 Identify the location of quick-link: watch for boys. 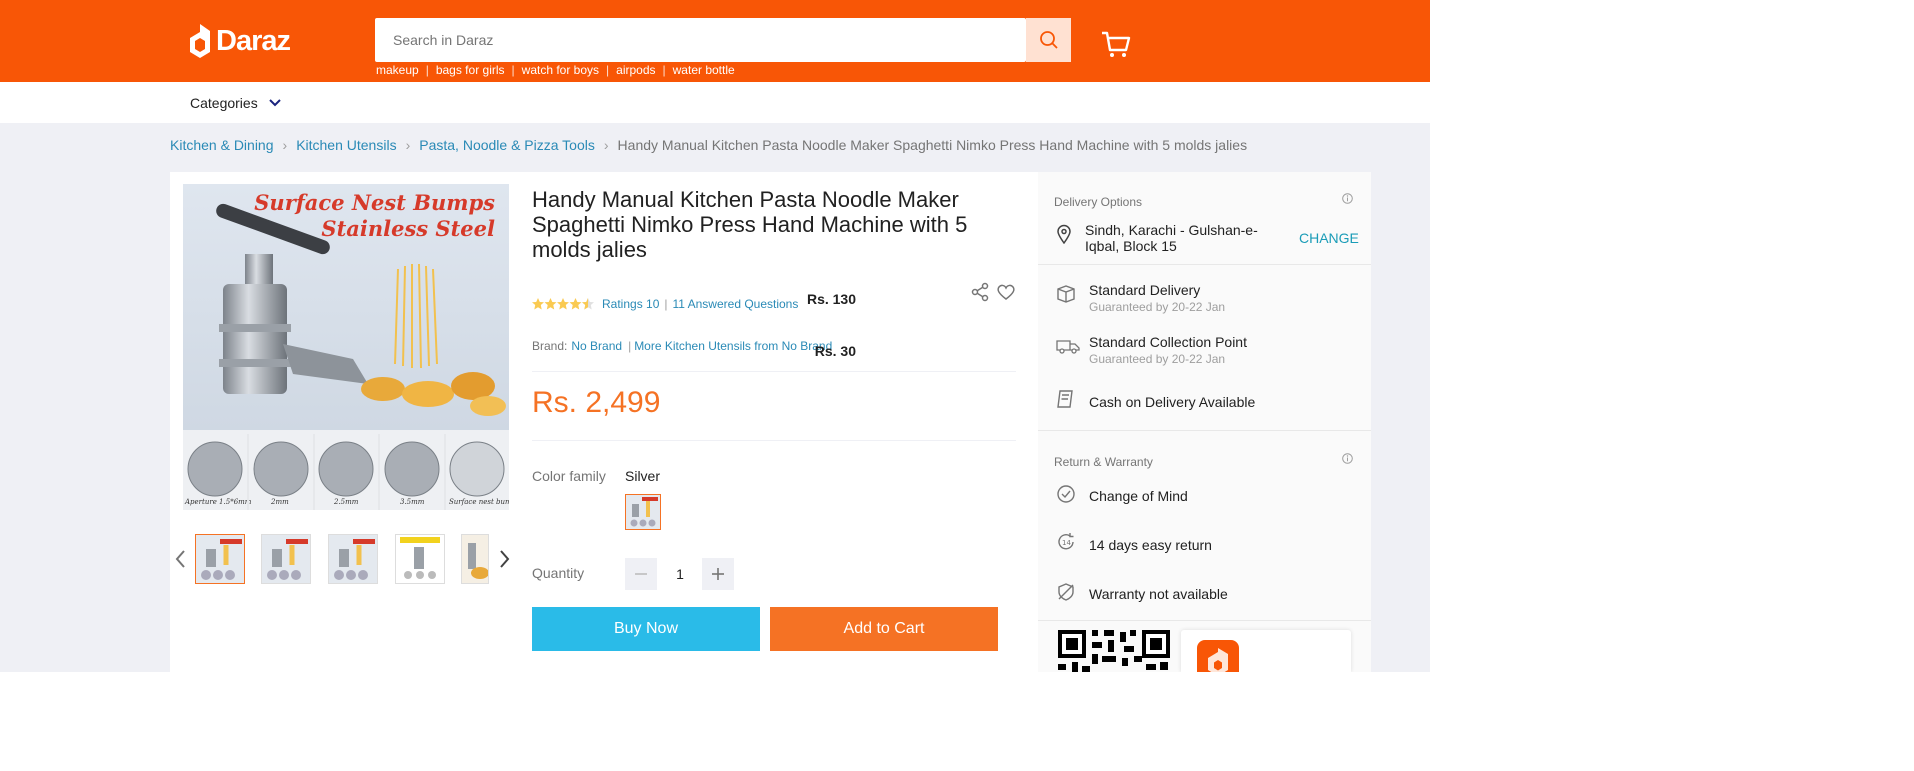
(560, 70).